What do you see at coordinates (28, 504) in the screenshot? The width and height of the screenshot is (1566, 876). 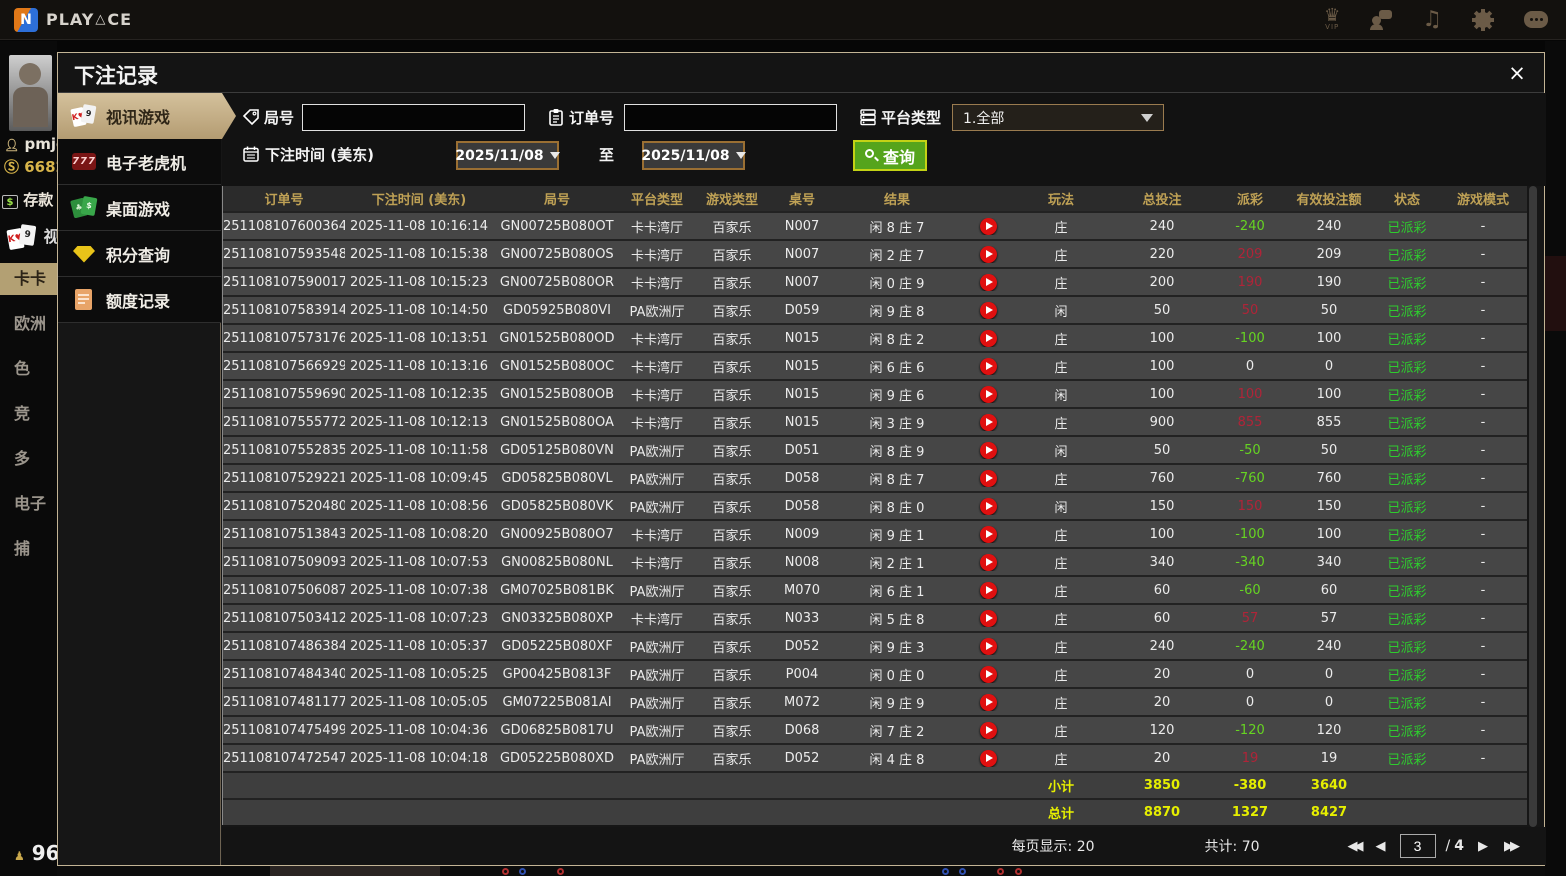 I see `background-nav-item: 电子` at bounding box center [28, 504].